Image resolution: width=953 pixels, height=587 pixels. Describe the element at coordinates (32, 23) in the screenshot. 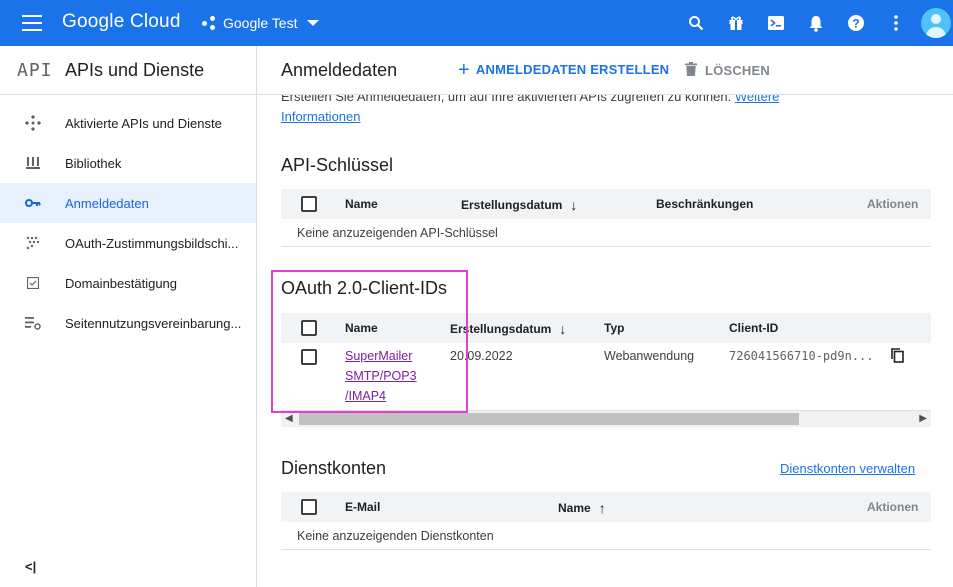

I see `menu-icon` at that location.